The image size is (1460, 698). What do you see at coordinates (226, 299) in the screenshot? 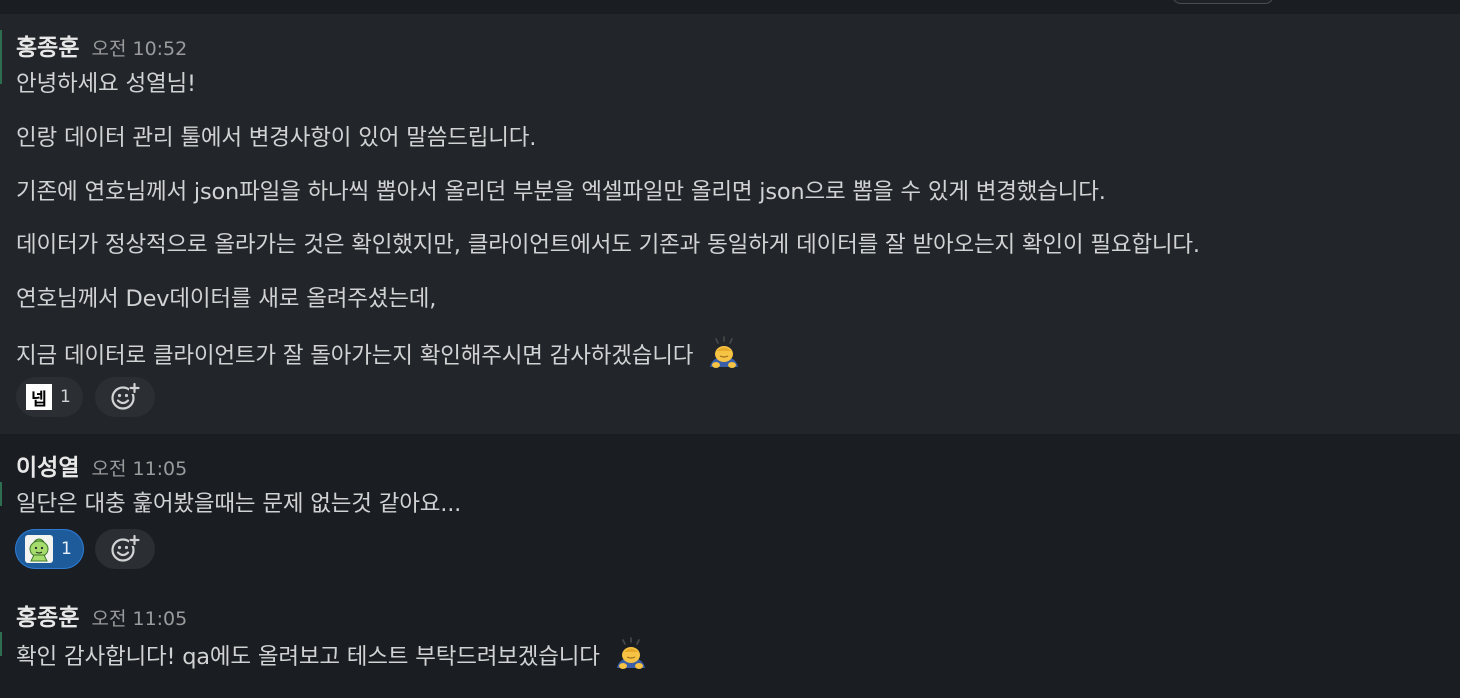
I see `message-line: 연호님께서 Dev데이터를 새로 올려주셨는데,` at bounding box center [226, 299].